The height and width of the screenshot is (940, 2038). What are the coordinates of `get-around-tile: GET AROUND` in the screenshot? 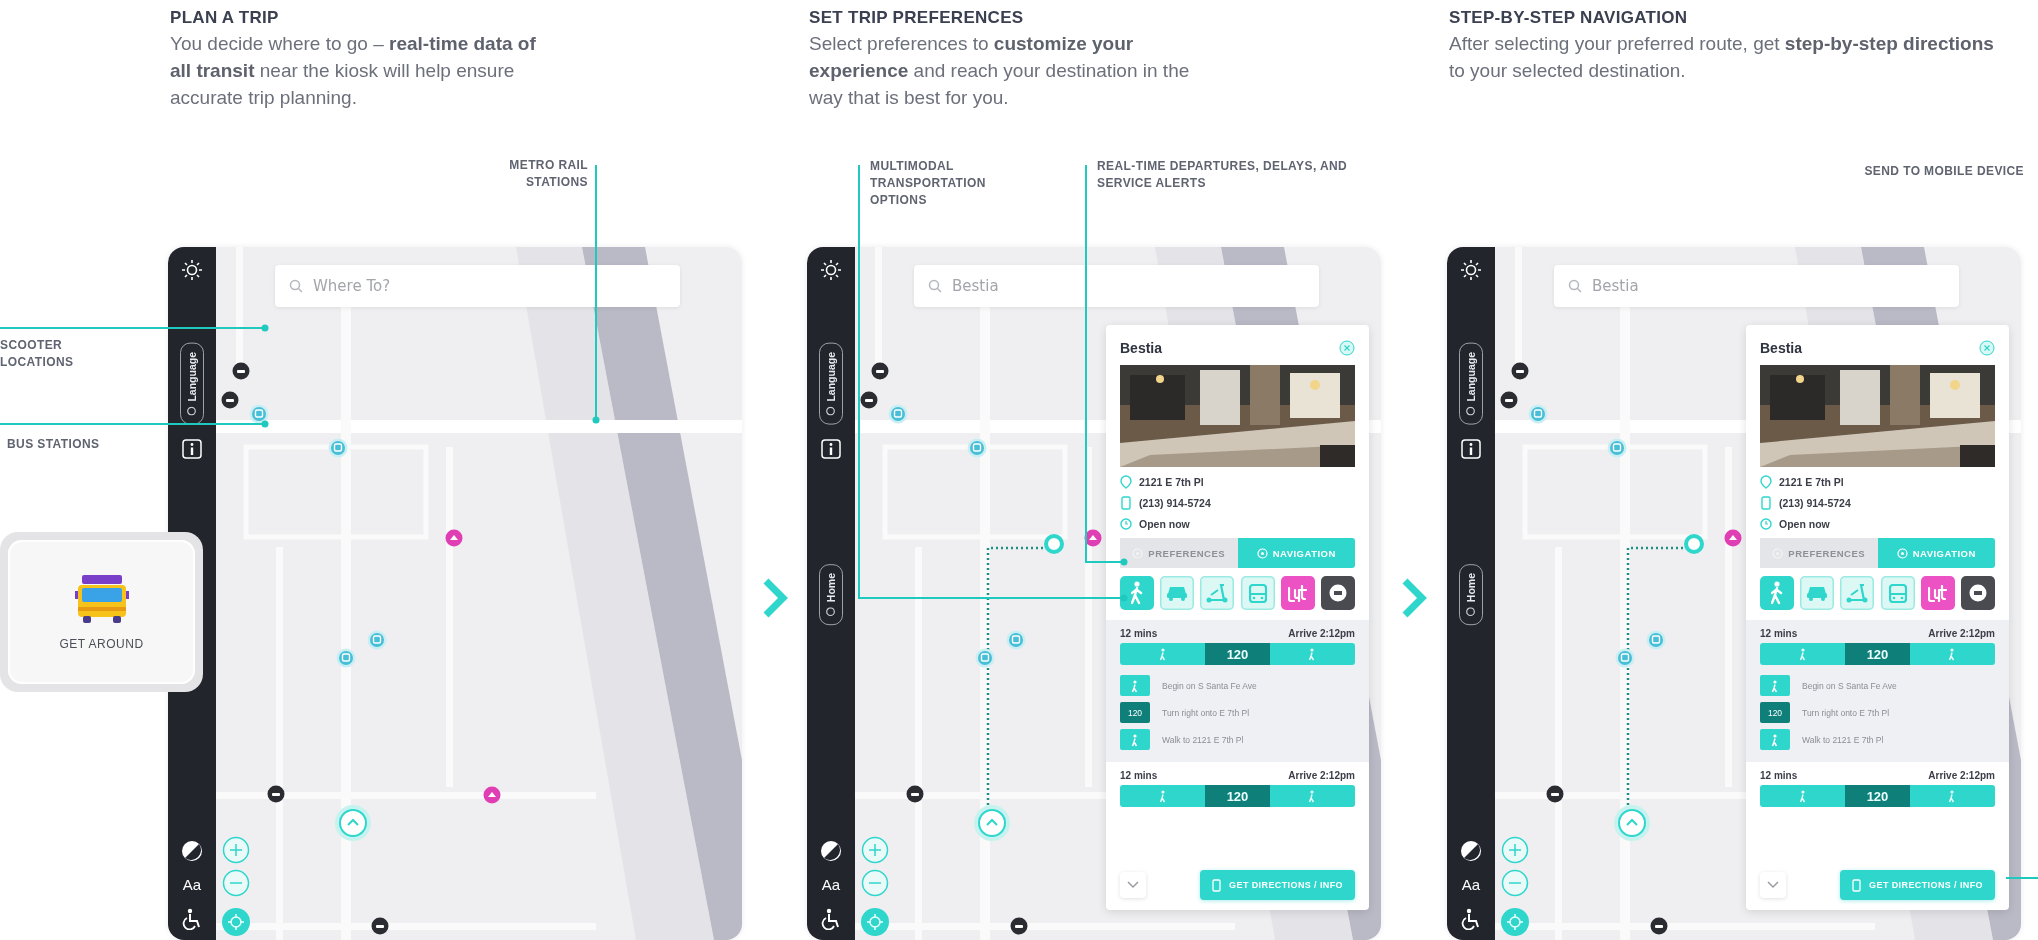 It's located at (101, 612).